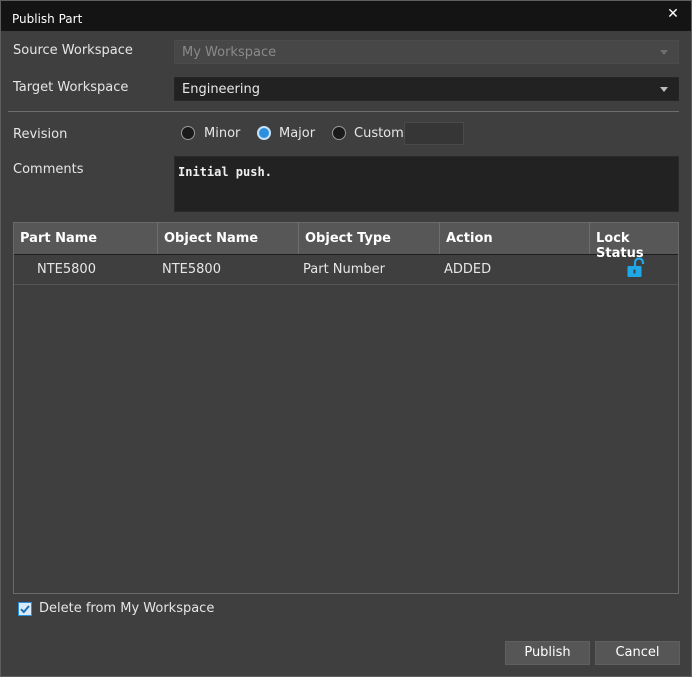 Image resolution: width=692 pixels, height=677 pixels. Describe the element at coordinates (297, 133) in the screenshot. I see `revision-major-label: Major` at that location.